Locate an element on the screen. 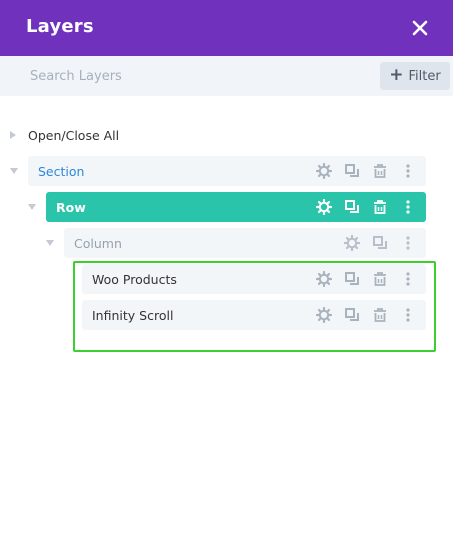 This screenshot has width=453, height=541. layer-column: Column is located at coordinates (245, 243).